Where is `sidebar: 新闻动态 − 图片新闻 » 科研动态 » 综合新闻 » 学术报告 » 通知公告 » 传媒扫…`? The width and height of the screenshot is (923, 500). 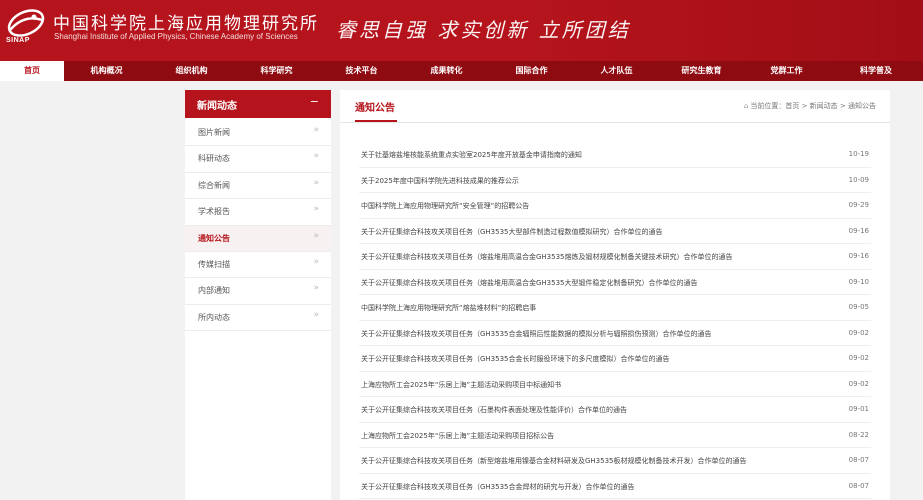
sidebar: 新闻动态 − 图片新闻 » 科研动态 » 综合新闻 » 学术报告 » 通知公告 » 传媒扫… is located at coordinates (258, 295).